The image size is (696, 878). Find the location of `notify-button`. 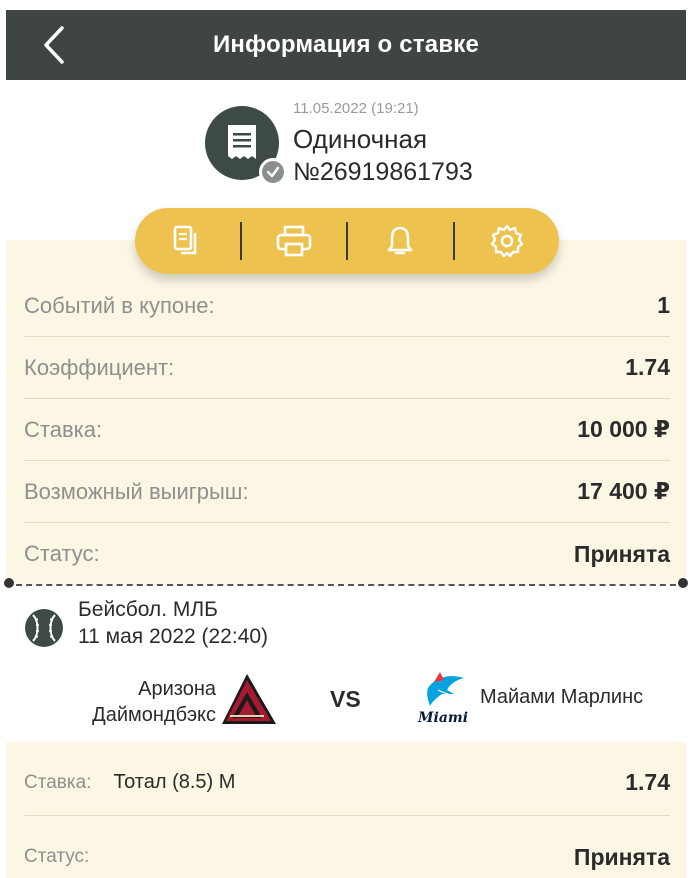

notify-button is located at coordinates (400, 241).